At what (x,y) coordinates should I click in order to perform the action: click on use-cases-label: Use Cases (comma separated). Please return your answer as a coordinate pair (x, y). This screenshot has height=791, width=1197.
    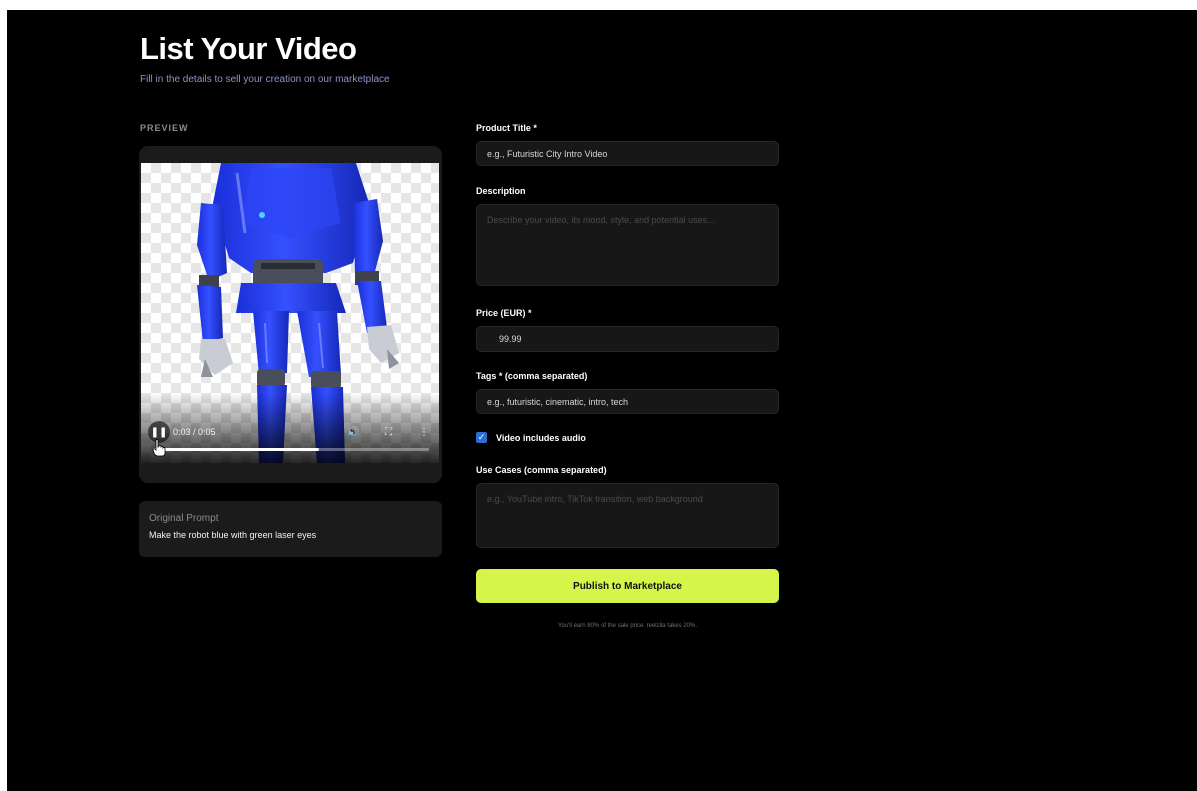
    Looking at the image, I should click on (541, 470).